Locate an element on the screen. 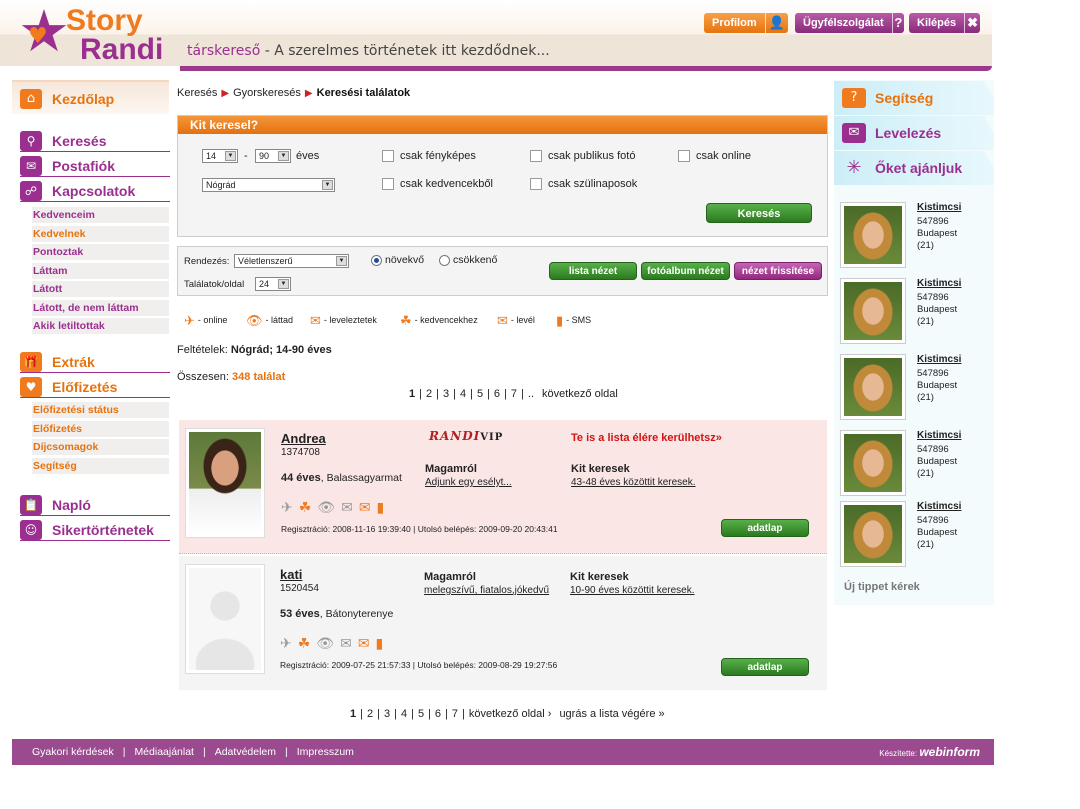  radio-unselected is located at coordinates (444, 260).